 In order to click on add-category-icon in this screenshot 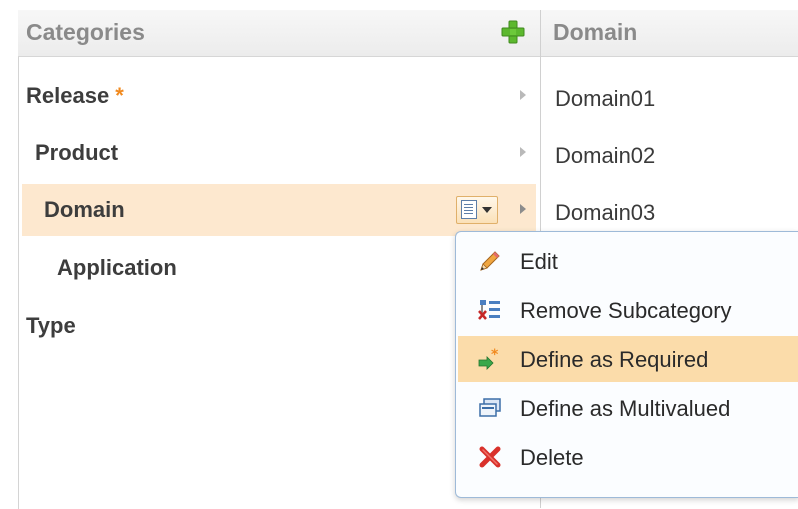, I will do `click(513, 32)`.